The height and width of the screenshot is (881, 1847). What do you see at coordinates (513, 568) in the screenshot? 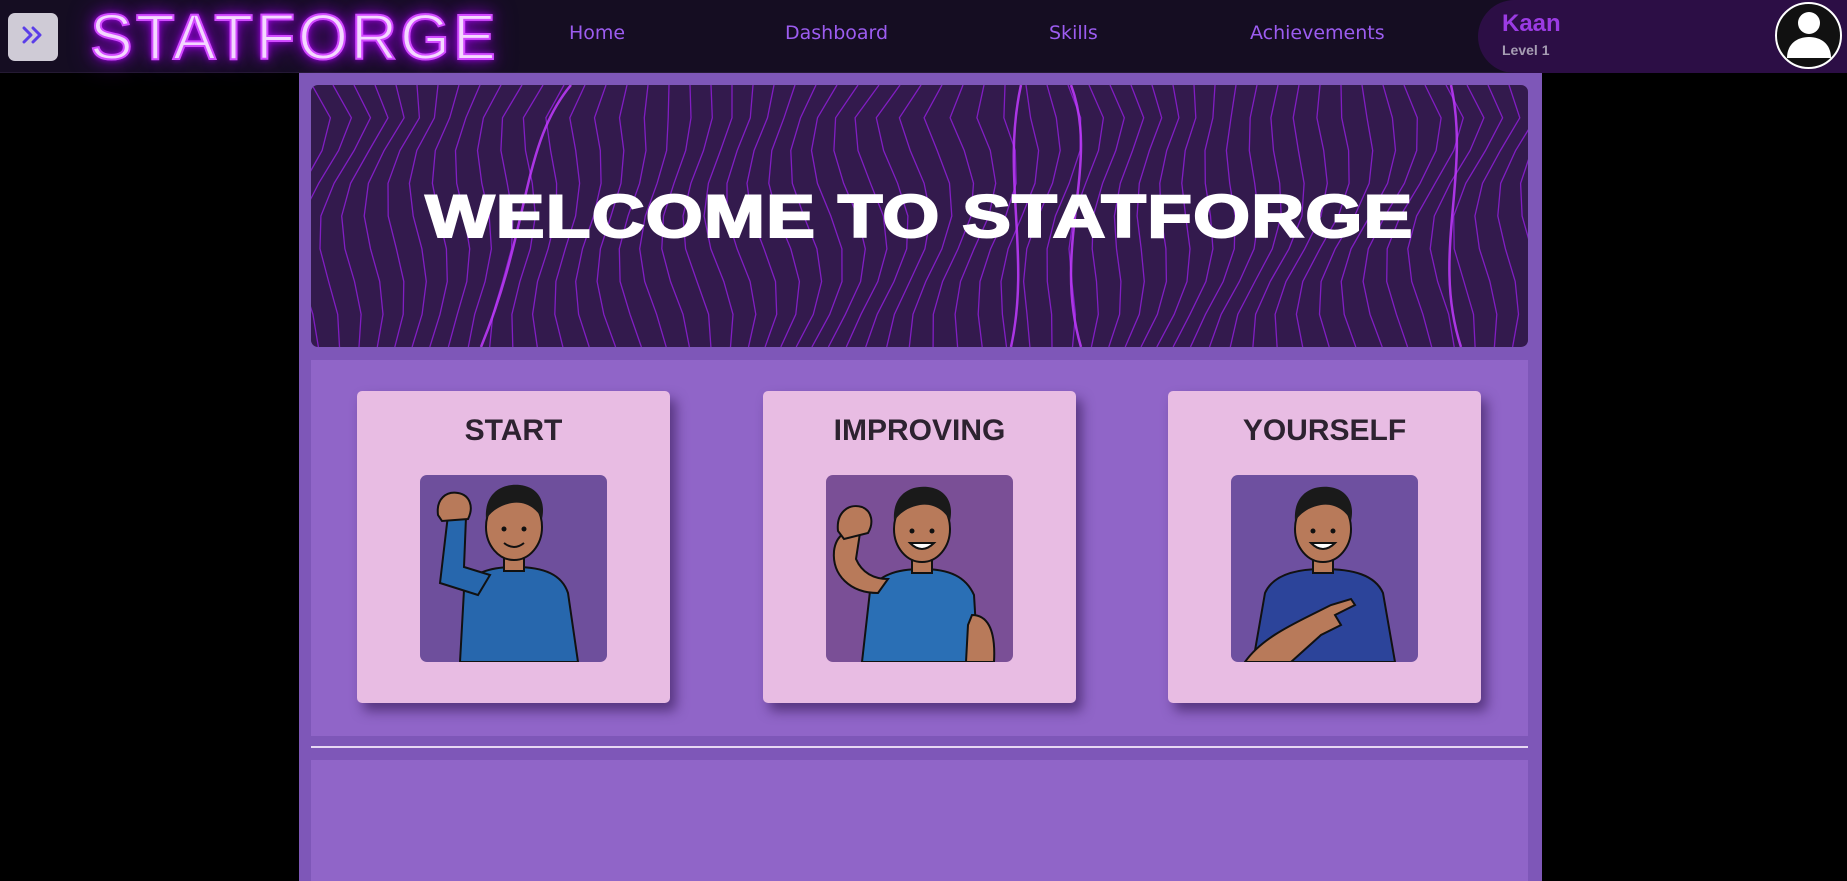
I see `man-raising-fist-illustration` at bounding box center [513, 568].